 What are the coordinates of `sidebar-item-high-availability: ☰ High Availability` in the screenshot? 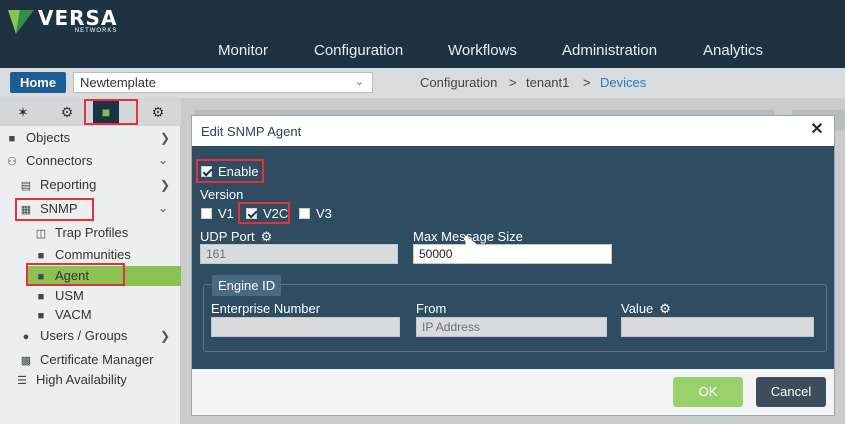 It's located at (70, 380).